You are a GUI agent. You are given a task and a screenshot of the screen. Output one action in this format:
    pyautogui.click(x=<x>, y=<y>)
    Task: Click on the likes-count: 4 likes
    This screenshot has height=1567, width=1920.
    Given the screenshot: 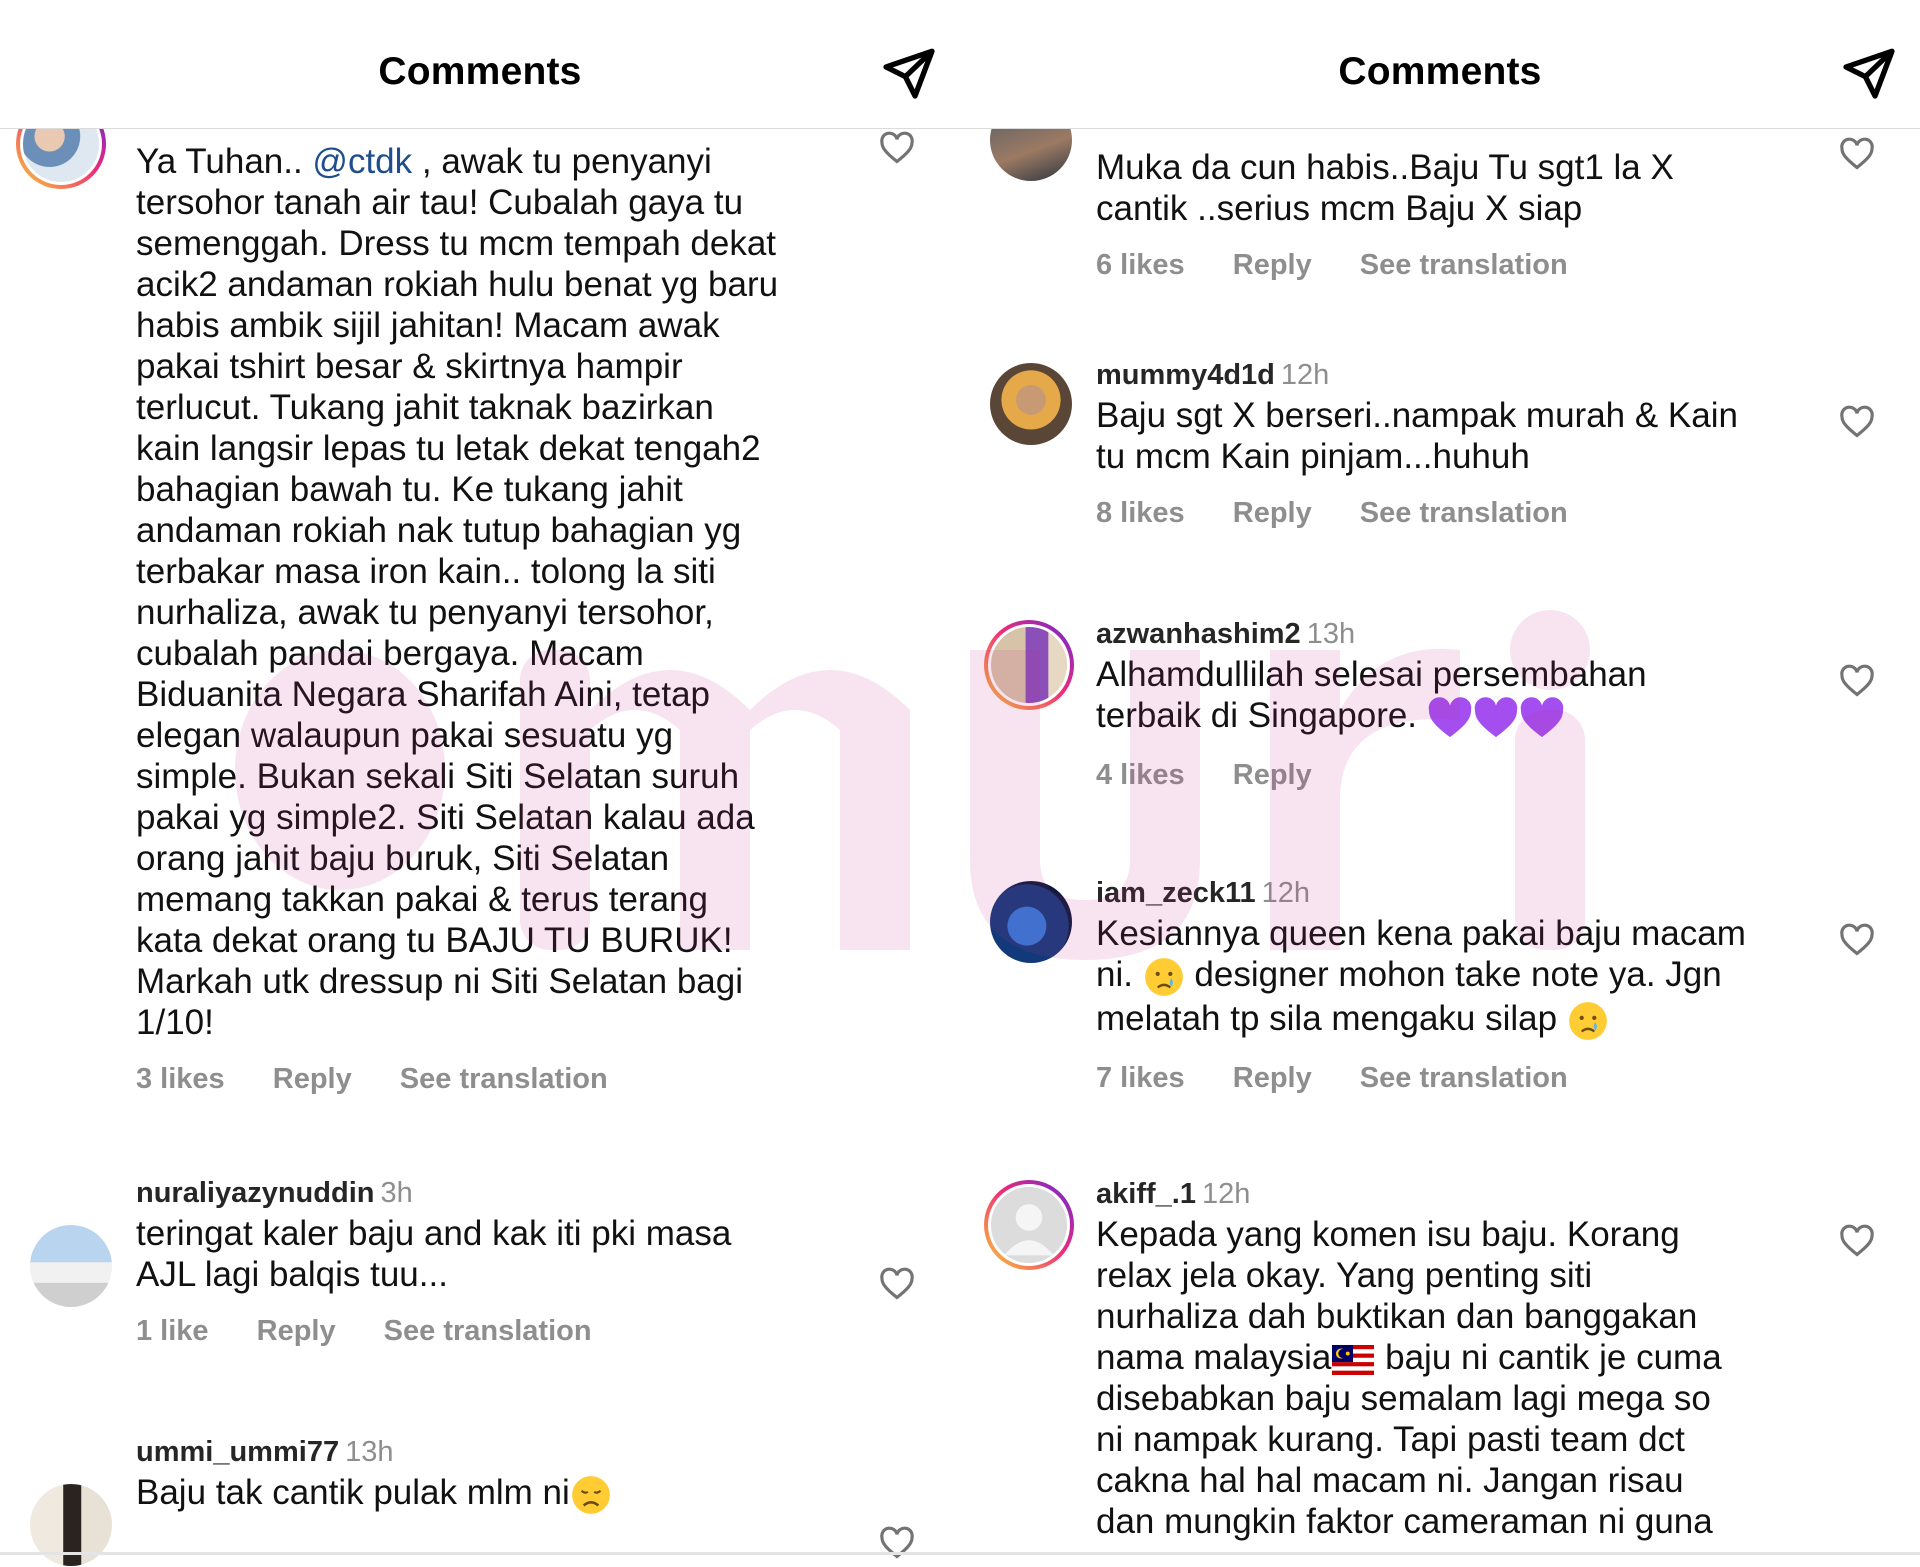 What is the action you would take?
    pyautogui.click(x=1140, y=775)
    